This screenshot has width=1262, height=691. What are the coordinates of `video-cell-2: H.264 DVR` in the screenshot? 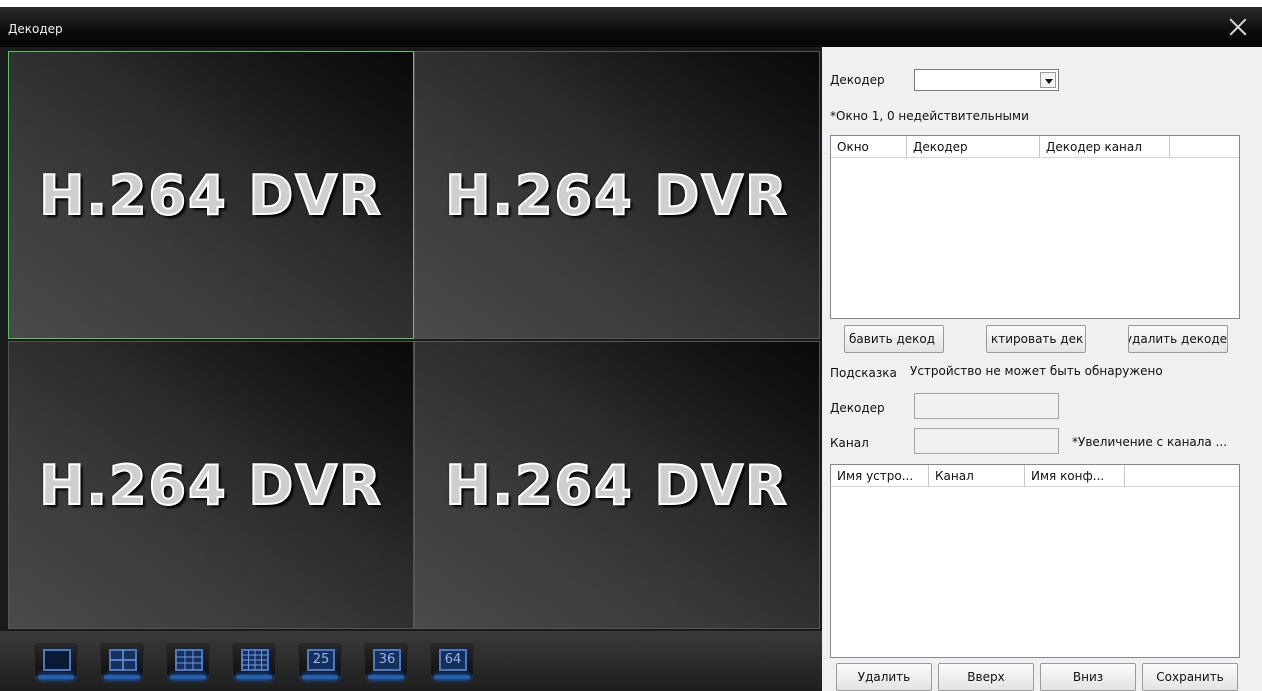 It's located at (617, 195).